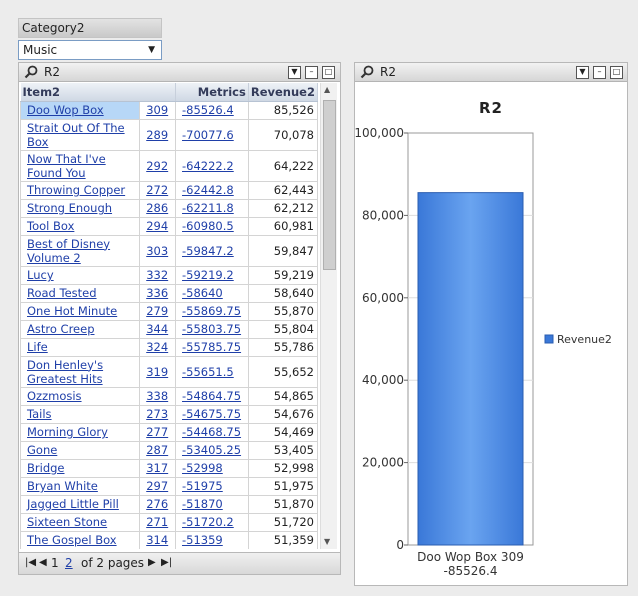 The height and width of the screenshot is (596, 638). I want to click on id-link: 332, so click(157, 275).